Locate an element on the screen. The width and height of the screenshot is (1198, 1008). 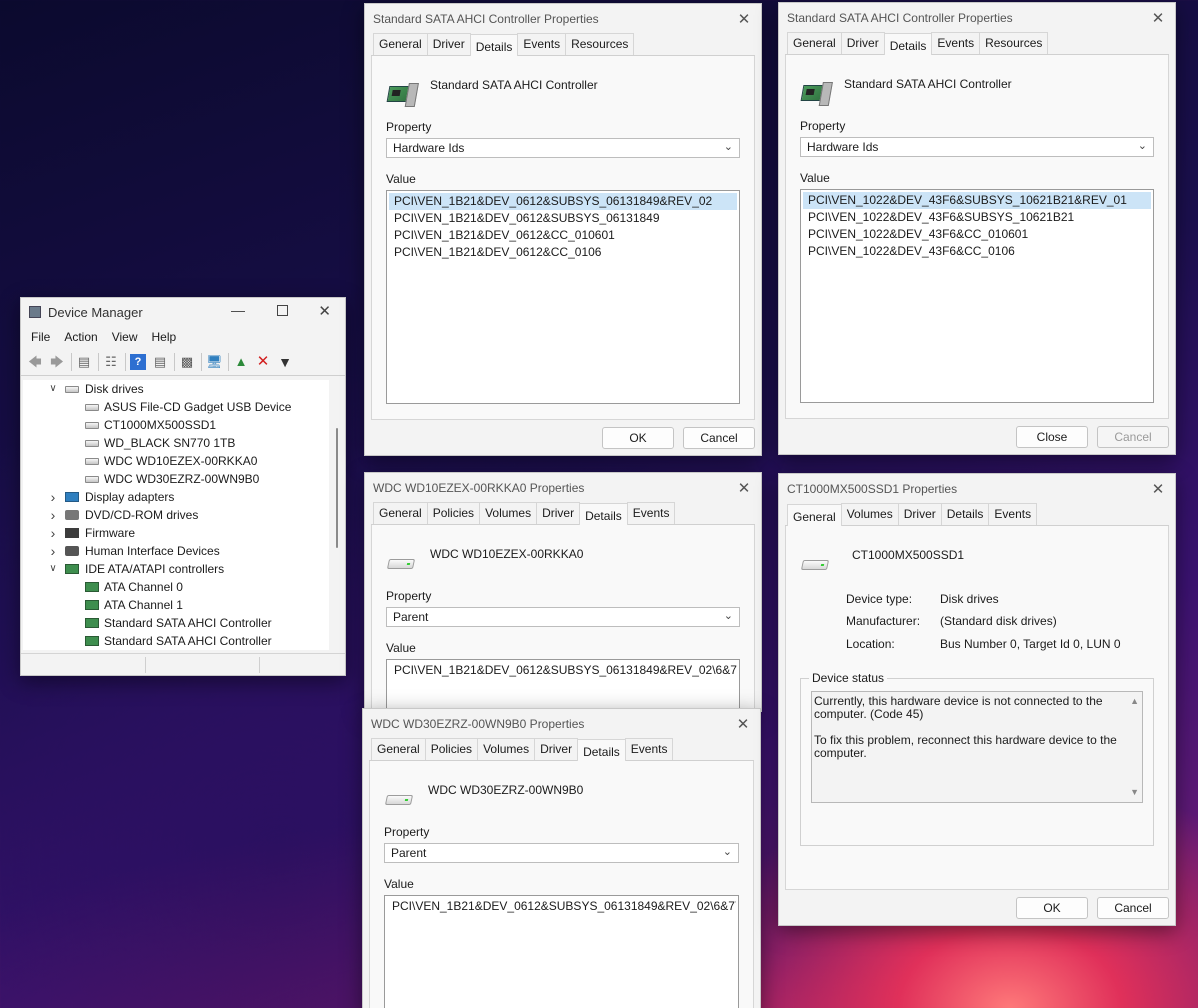
console-tree-icon: ▤ is located at coordinates (84, 362).